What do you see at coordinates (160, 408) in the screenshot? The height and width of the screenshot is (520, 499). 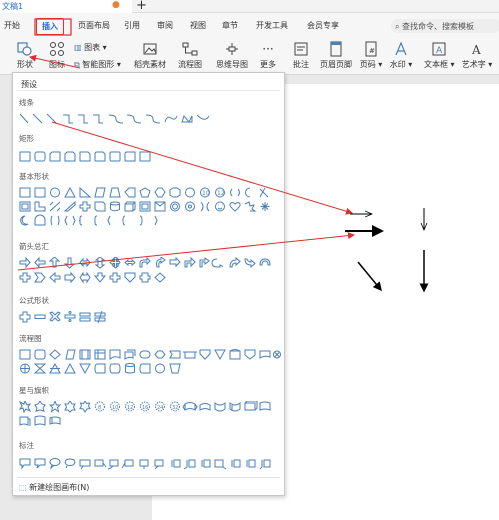 I see `svg-text: 24` at bounding box center [160, 408].